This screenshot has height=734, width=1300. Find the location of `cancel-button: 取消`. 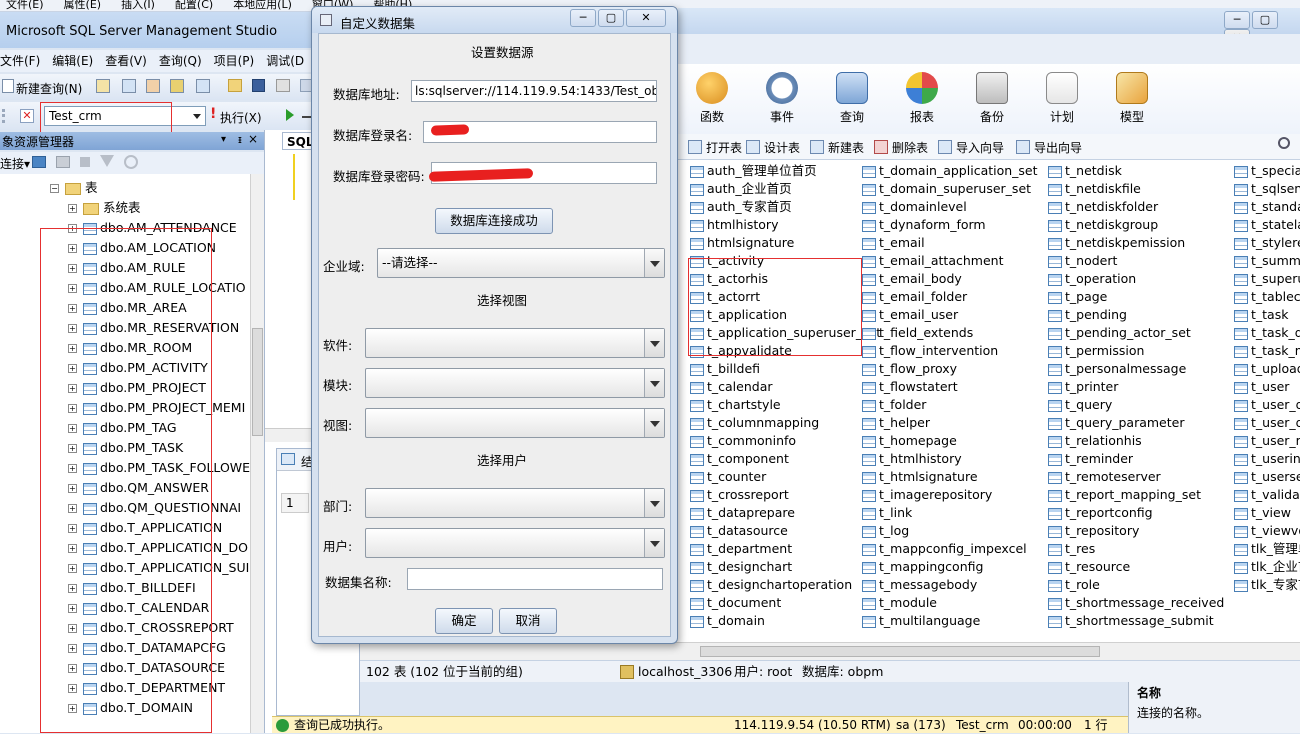

cancel-button: 取消 is located at coordinates (528, 621).